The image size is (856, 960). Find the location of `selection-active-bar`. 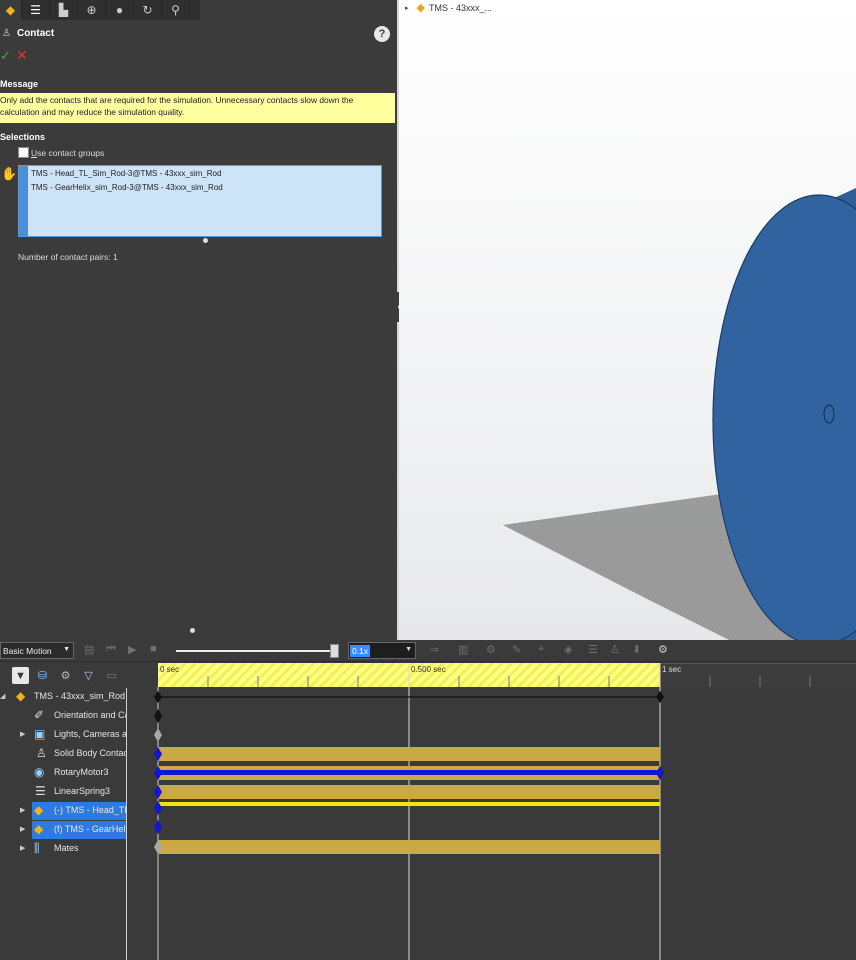

selection-active-bar is located at coordinates (23, 201).